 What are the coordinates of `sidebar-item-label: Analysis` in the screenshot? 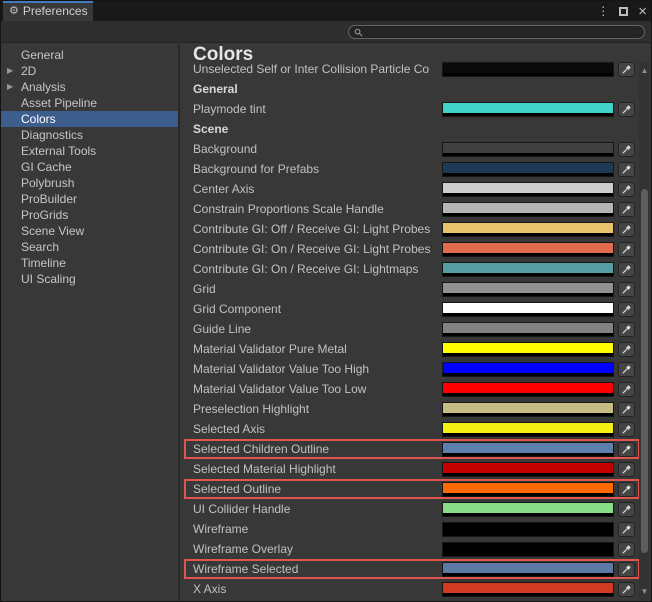 It's located at (43, 87).